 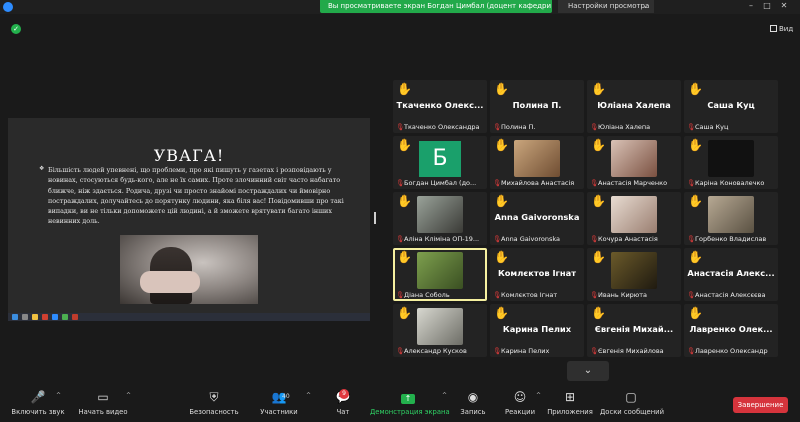 I want to click on security-button: ⛨ Безопасность, so click(x=214, y=404).